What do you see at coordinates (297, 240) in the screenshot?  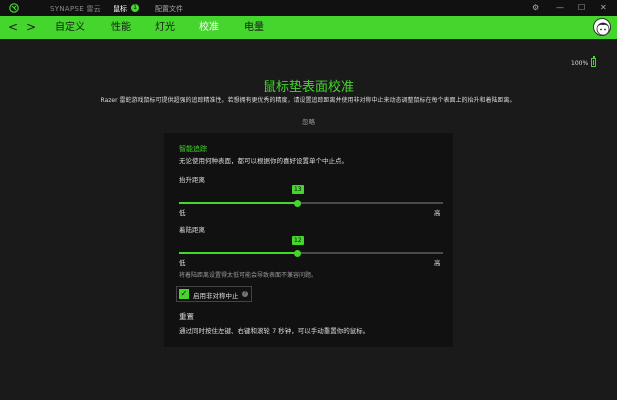 I see `landing-value-box: 12` at bounding box center [297, 240].